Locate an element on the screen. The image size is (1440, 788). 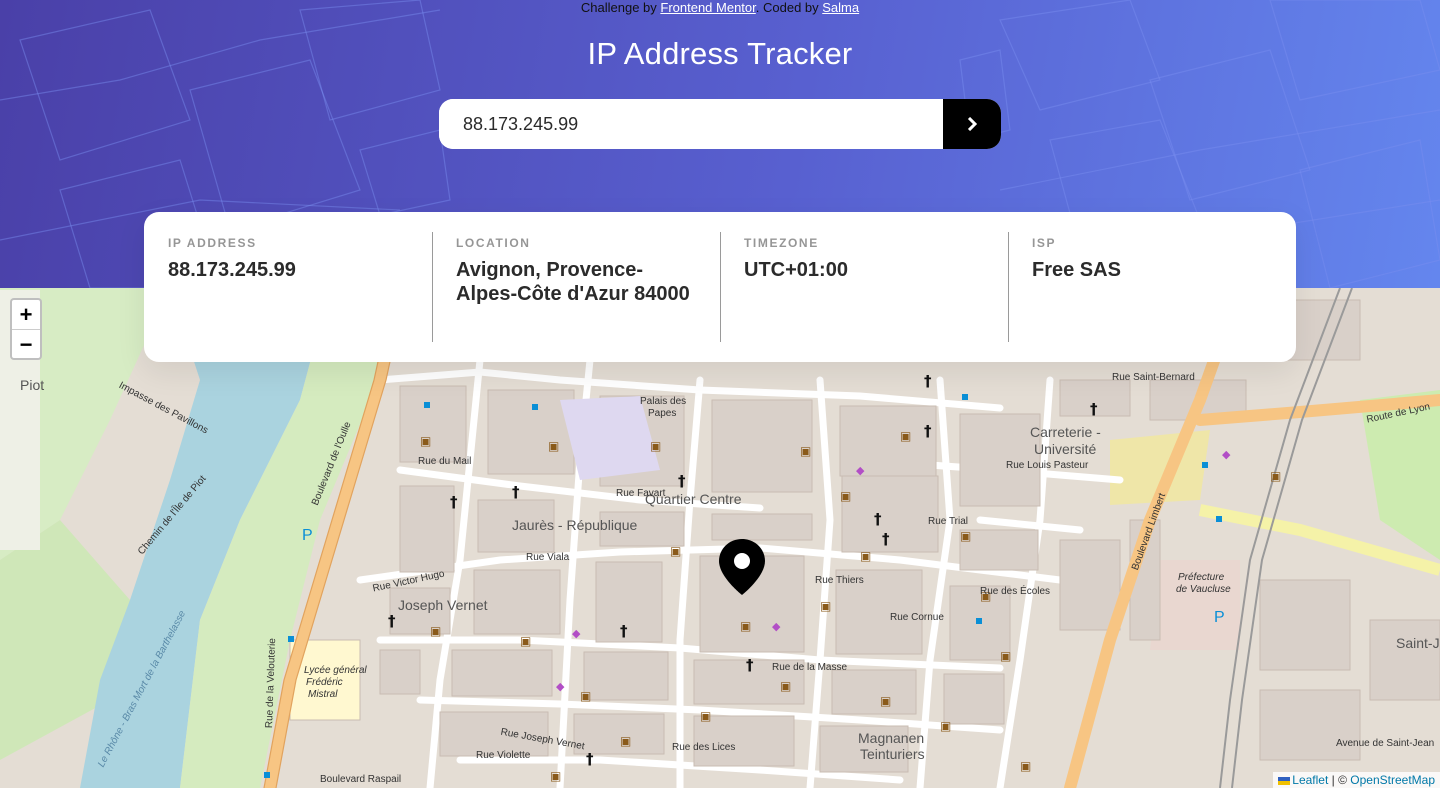
map-label-magnanen: Magnanen is located at coordinates (891, 738).